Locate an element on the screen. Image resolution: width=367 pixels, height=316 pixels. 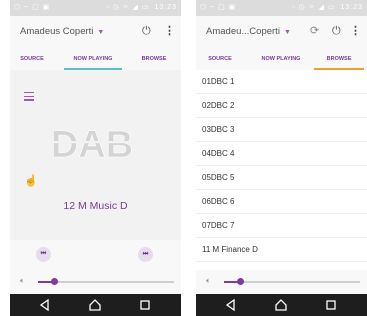
device-selector: Amadeus Coperti ▼ is located at coordinates (62, 31).